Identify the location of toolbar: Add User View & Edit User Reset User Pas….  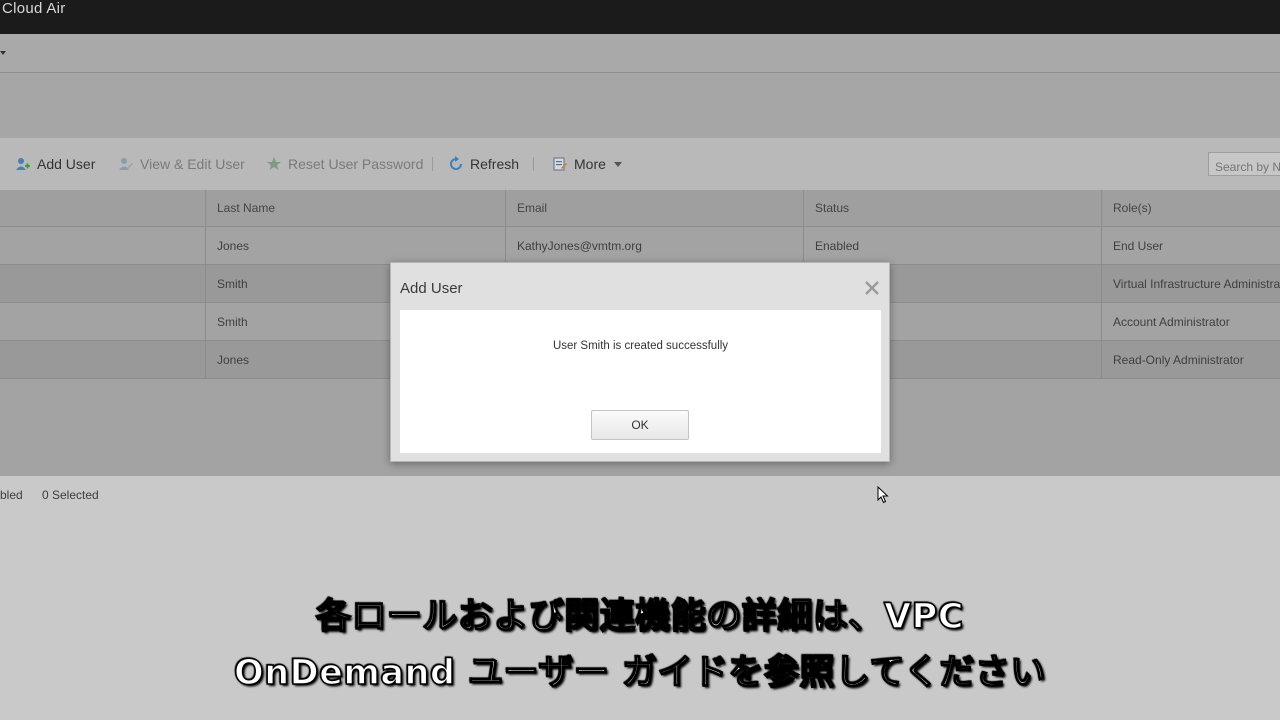
(640, 164).